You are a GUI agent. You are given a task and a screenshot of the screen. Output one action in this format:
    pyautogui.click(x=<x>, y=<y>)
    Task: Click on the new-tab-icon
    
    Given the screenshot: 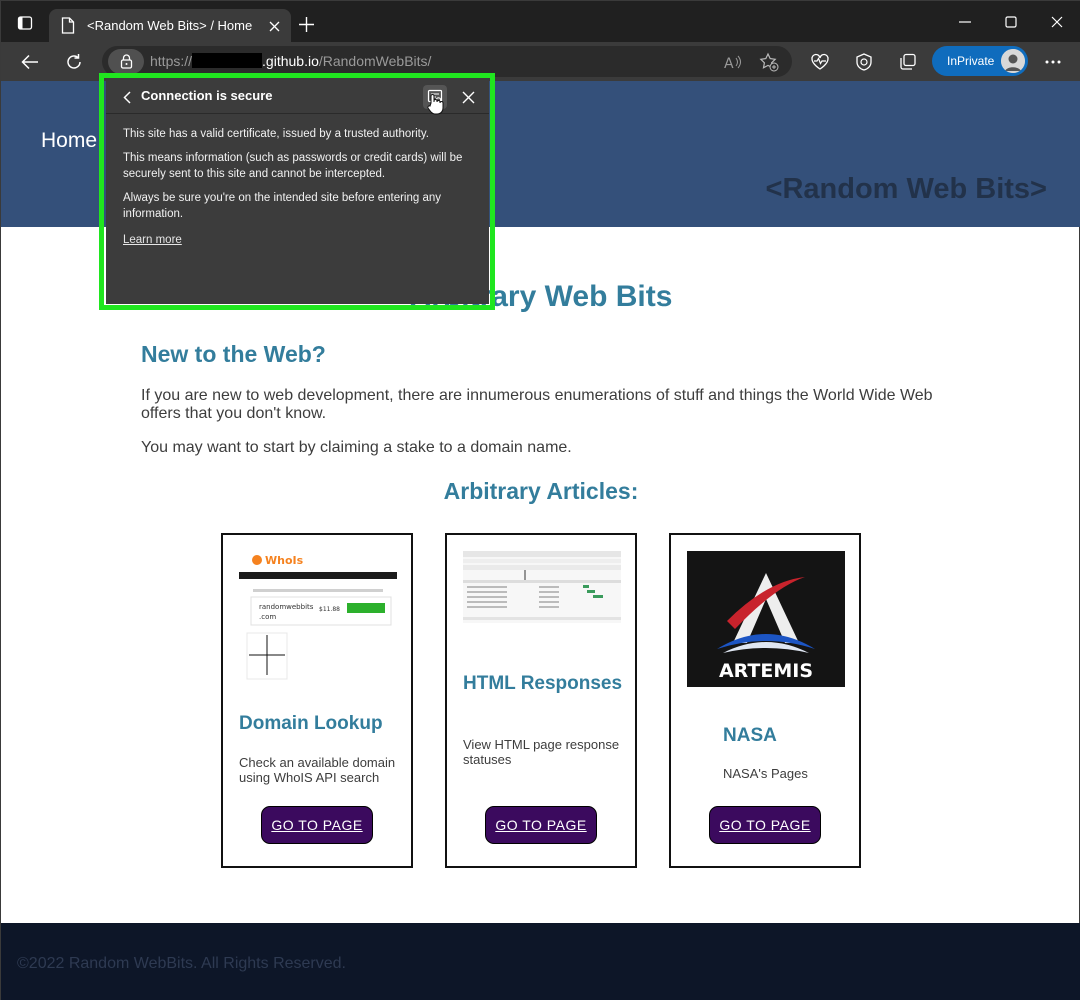 What is the action you would take?
    pyautogui.click(x=306, y=24)
    